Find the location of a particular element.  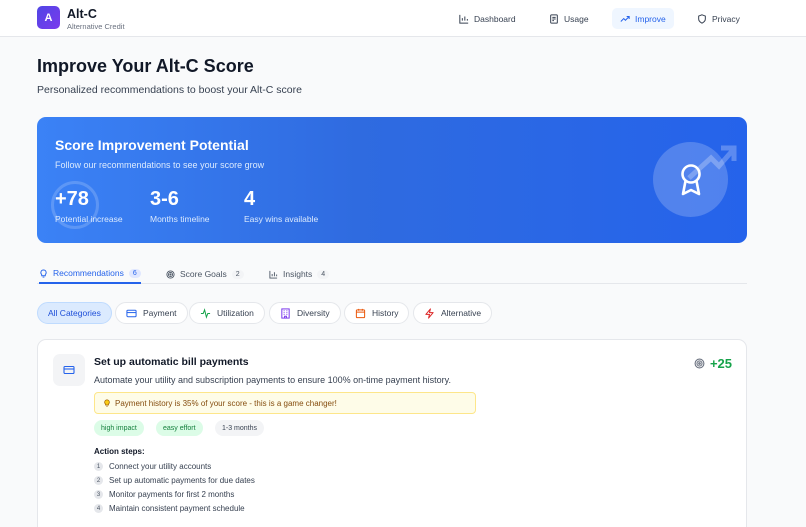

nav-dashboard-label: Dashboard is located at coordinates (495, 18).